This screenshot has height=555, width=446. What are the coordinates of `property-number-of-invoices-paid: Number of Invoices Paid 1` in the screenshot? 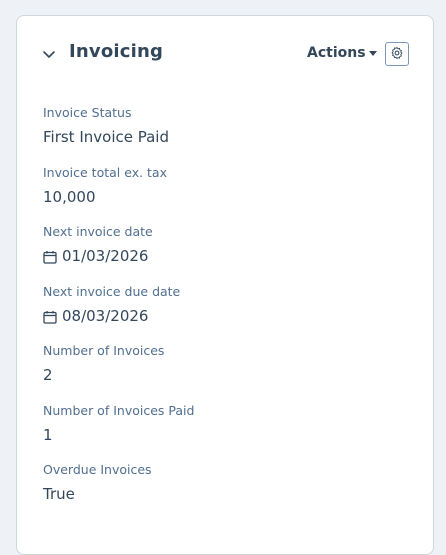 It's located at (223, 433).